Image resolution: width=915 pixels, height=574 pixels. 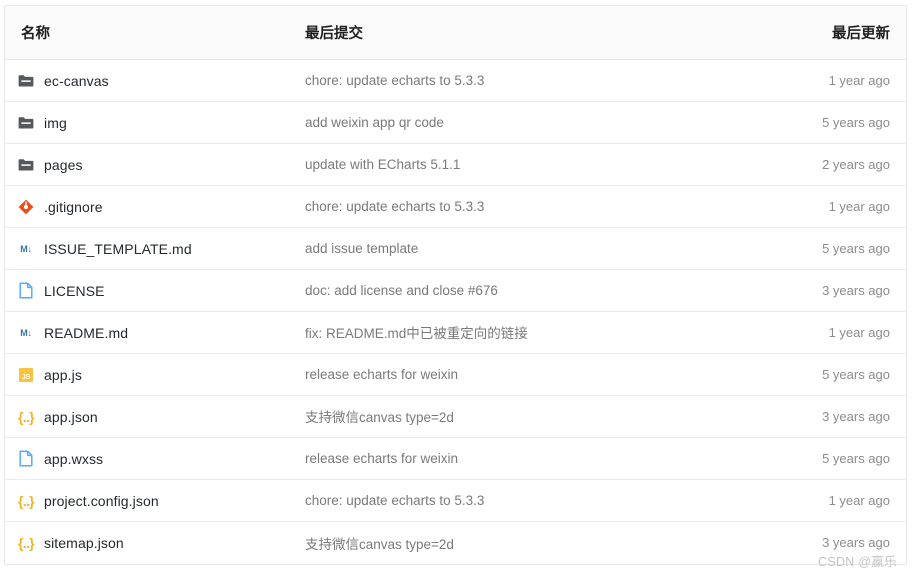 What do you see at coordinates (401, 290) in the screenshot?
I see `commit-message-link: doc: add license and close #676` at bounding box center [401, 290].